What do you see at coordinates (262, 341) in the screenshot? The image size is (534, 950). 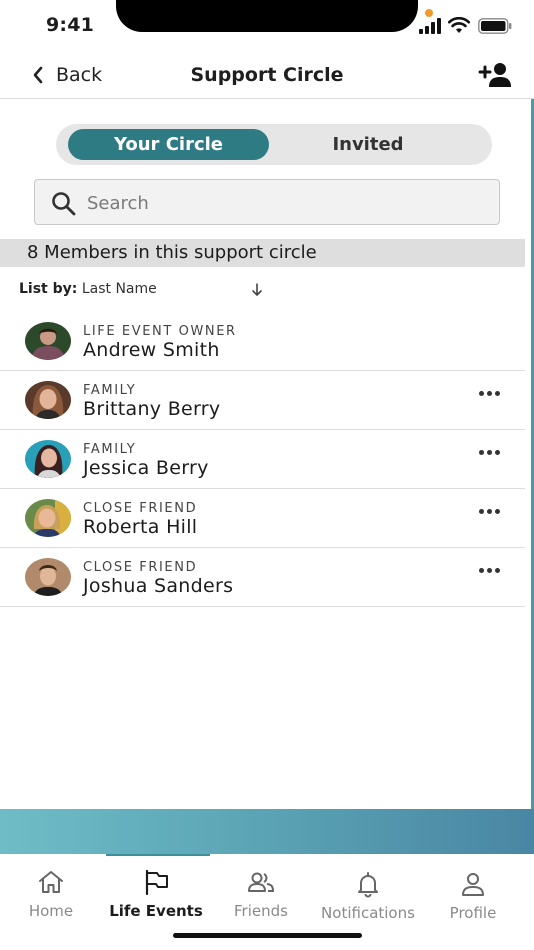 I see `member-row: LIFE EVENT OWNER Andrew Smith` at bounding box center [262, 341].